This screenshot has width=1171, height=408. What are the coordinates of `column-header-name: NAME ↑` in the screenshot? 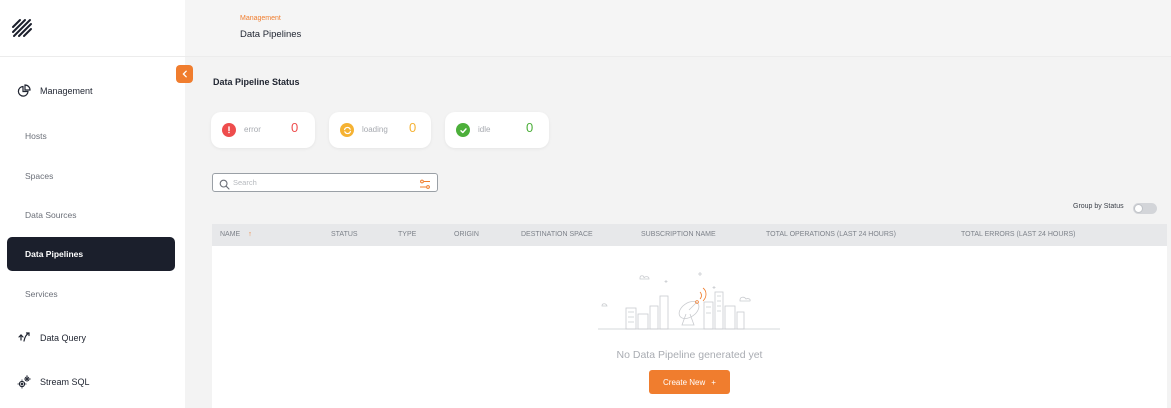 It's located at (236, 234).